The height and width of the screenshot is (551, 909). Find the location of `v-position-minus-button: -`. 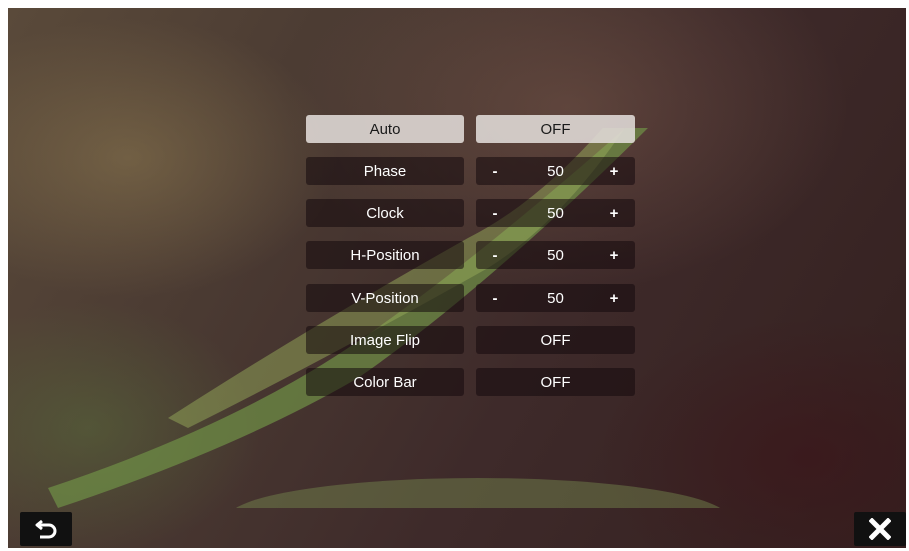

v-position-minus-button: - is located at coordinates (495, 298).